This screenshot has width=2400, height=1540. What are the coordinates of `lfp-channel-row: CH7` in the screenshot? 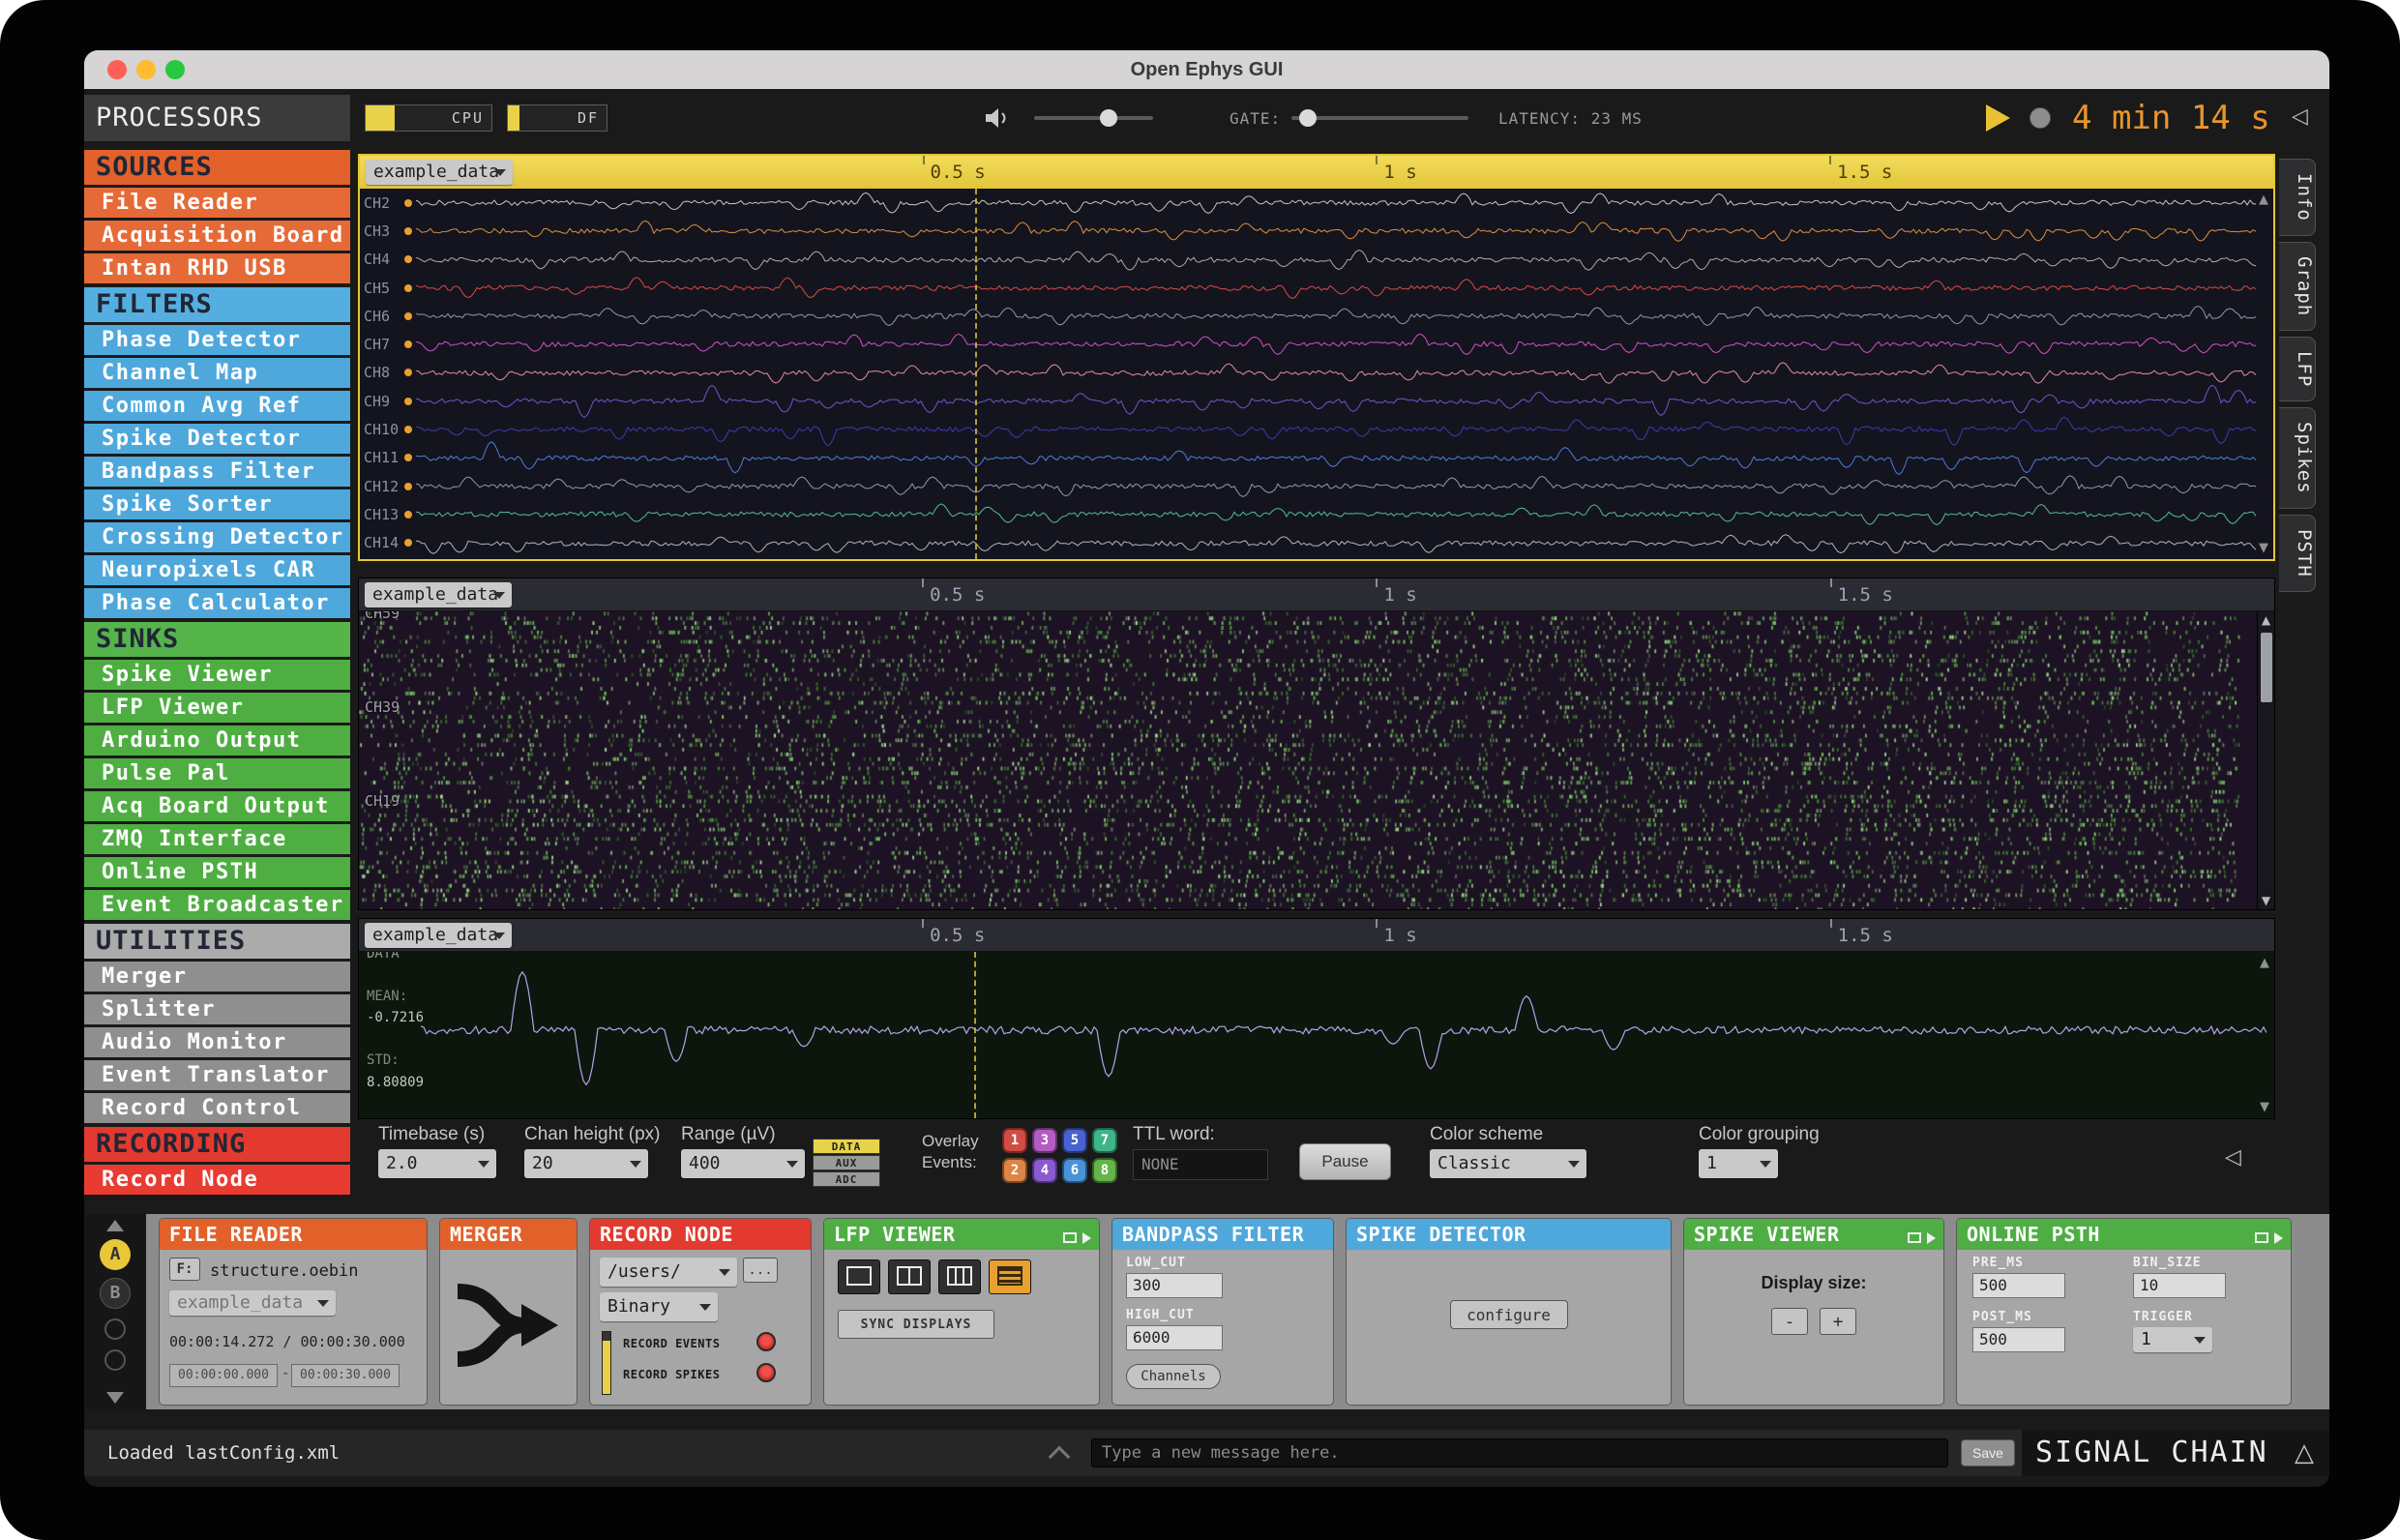 It's located at (1308, 344).